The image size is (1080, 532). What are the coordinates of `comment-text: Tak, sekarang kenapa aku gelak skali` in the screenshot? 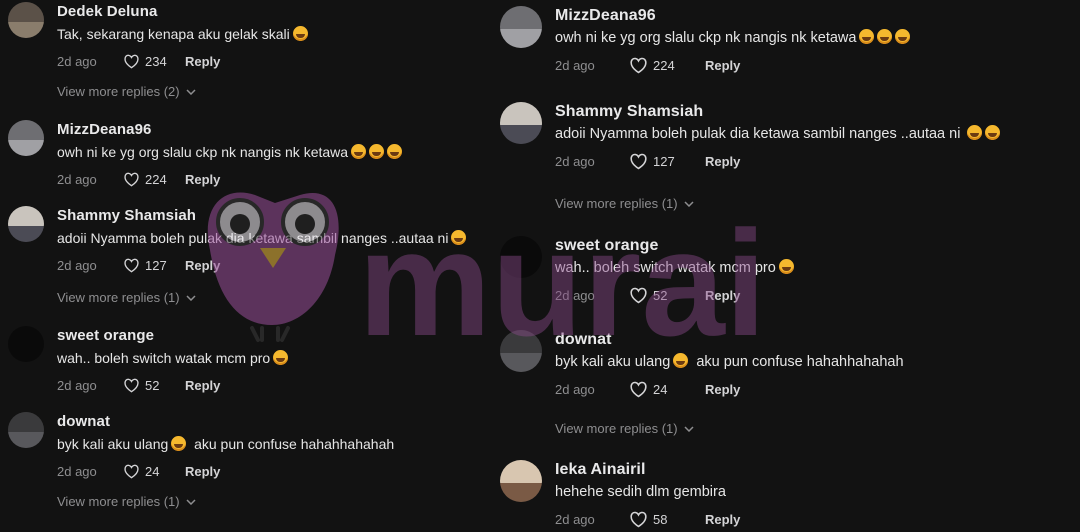 It's located at (182, 34).